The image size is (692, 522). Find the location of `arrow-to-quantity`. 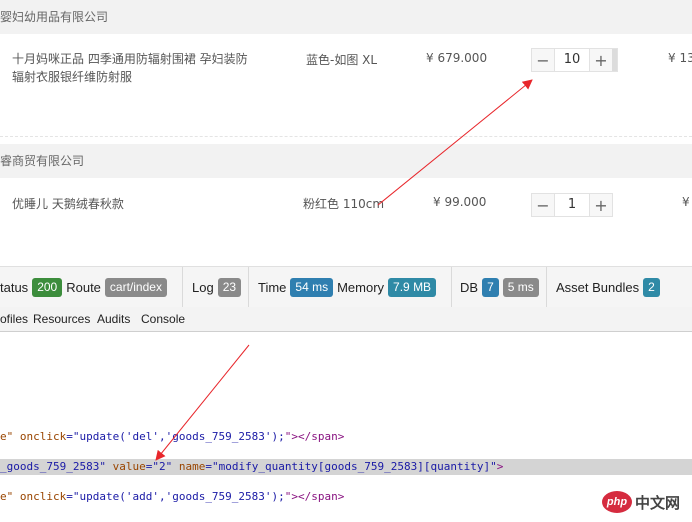

arrow-to-quantity is located at coordinates (455, 142).